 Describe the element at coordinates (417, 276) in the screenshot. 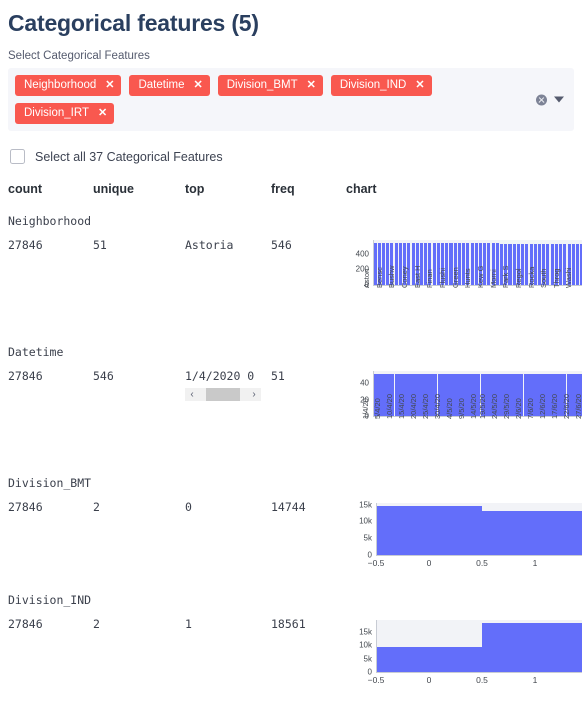

I see `x-axis-tick-label: East H` at that location.